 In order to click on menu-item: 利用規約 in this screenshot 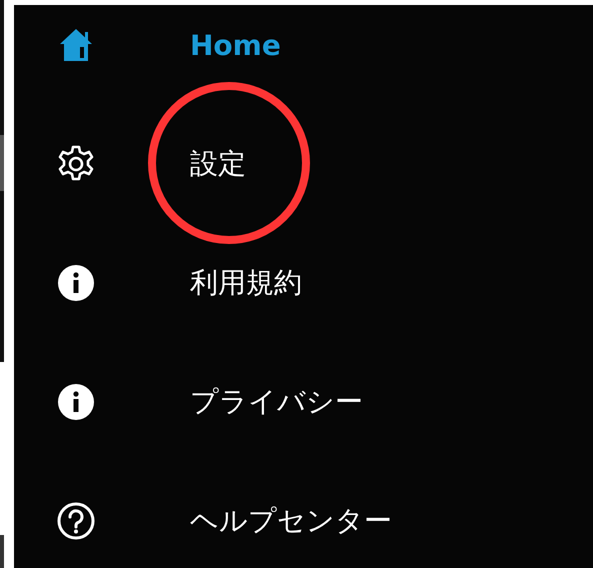, I will do `click(246, 283)`.